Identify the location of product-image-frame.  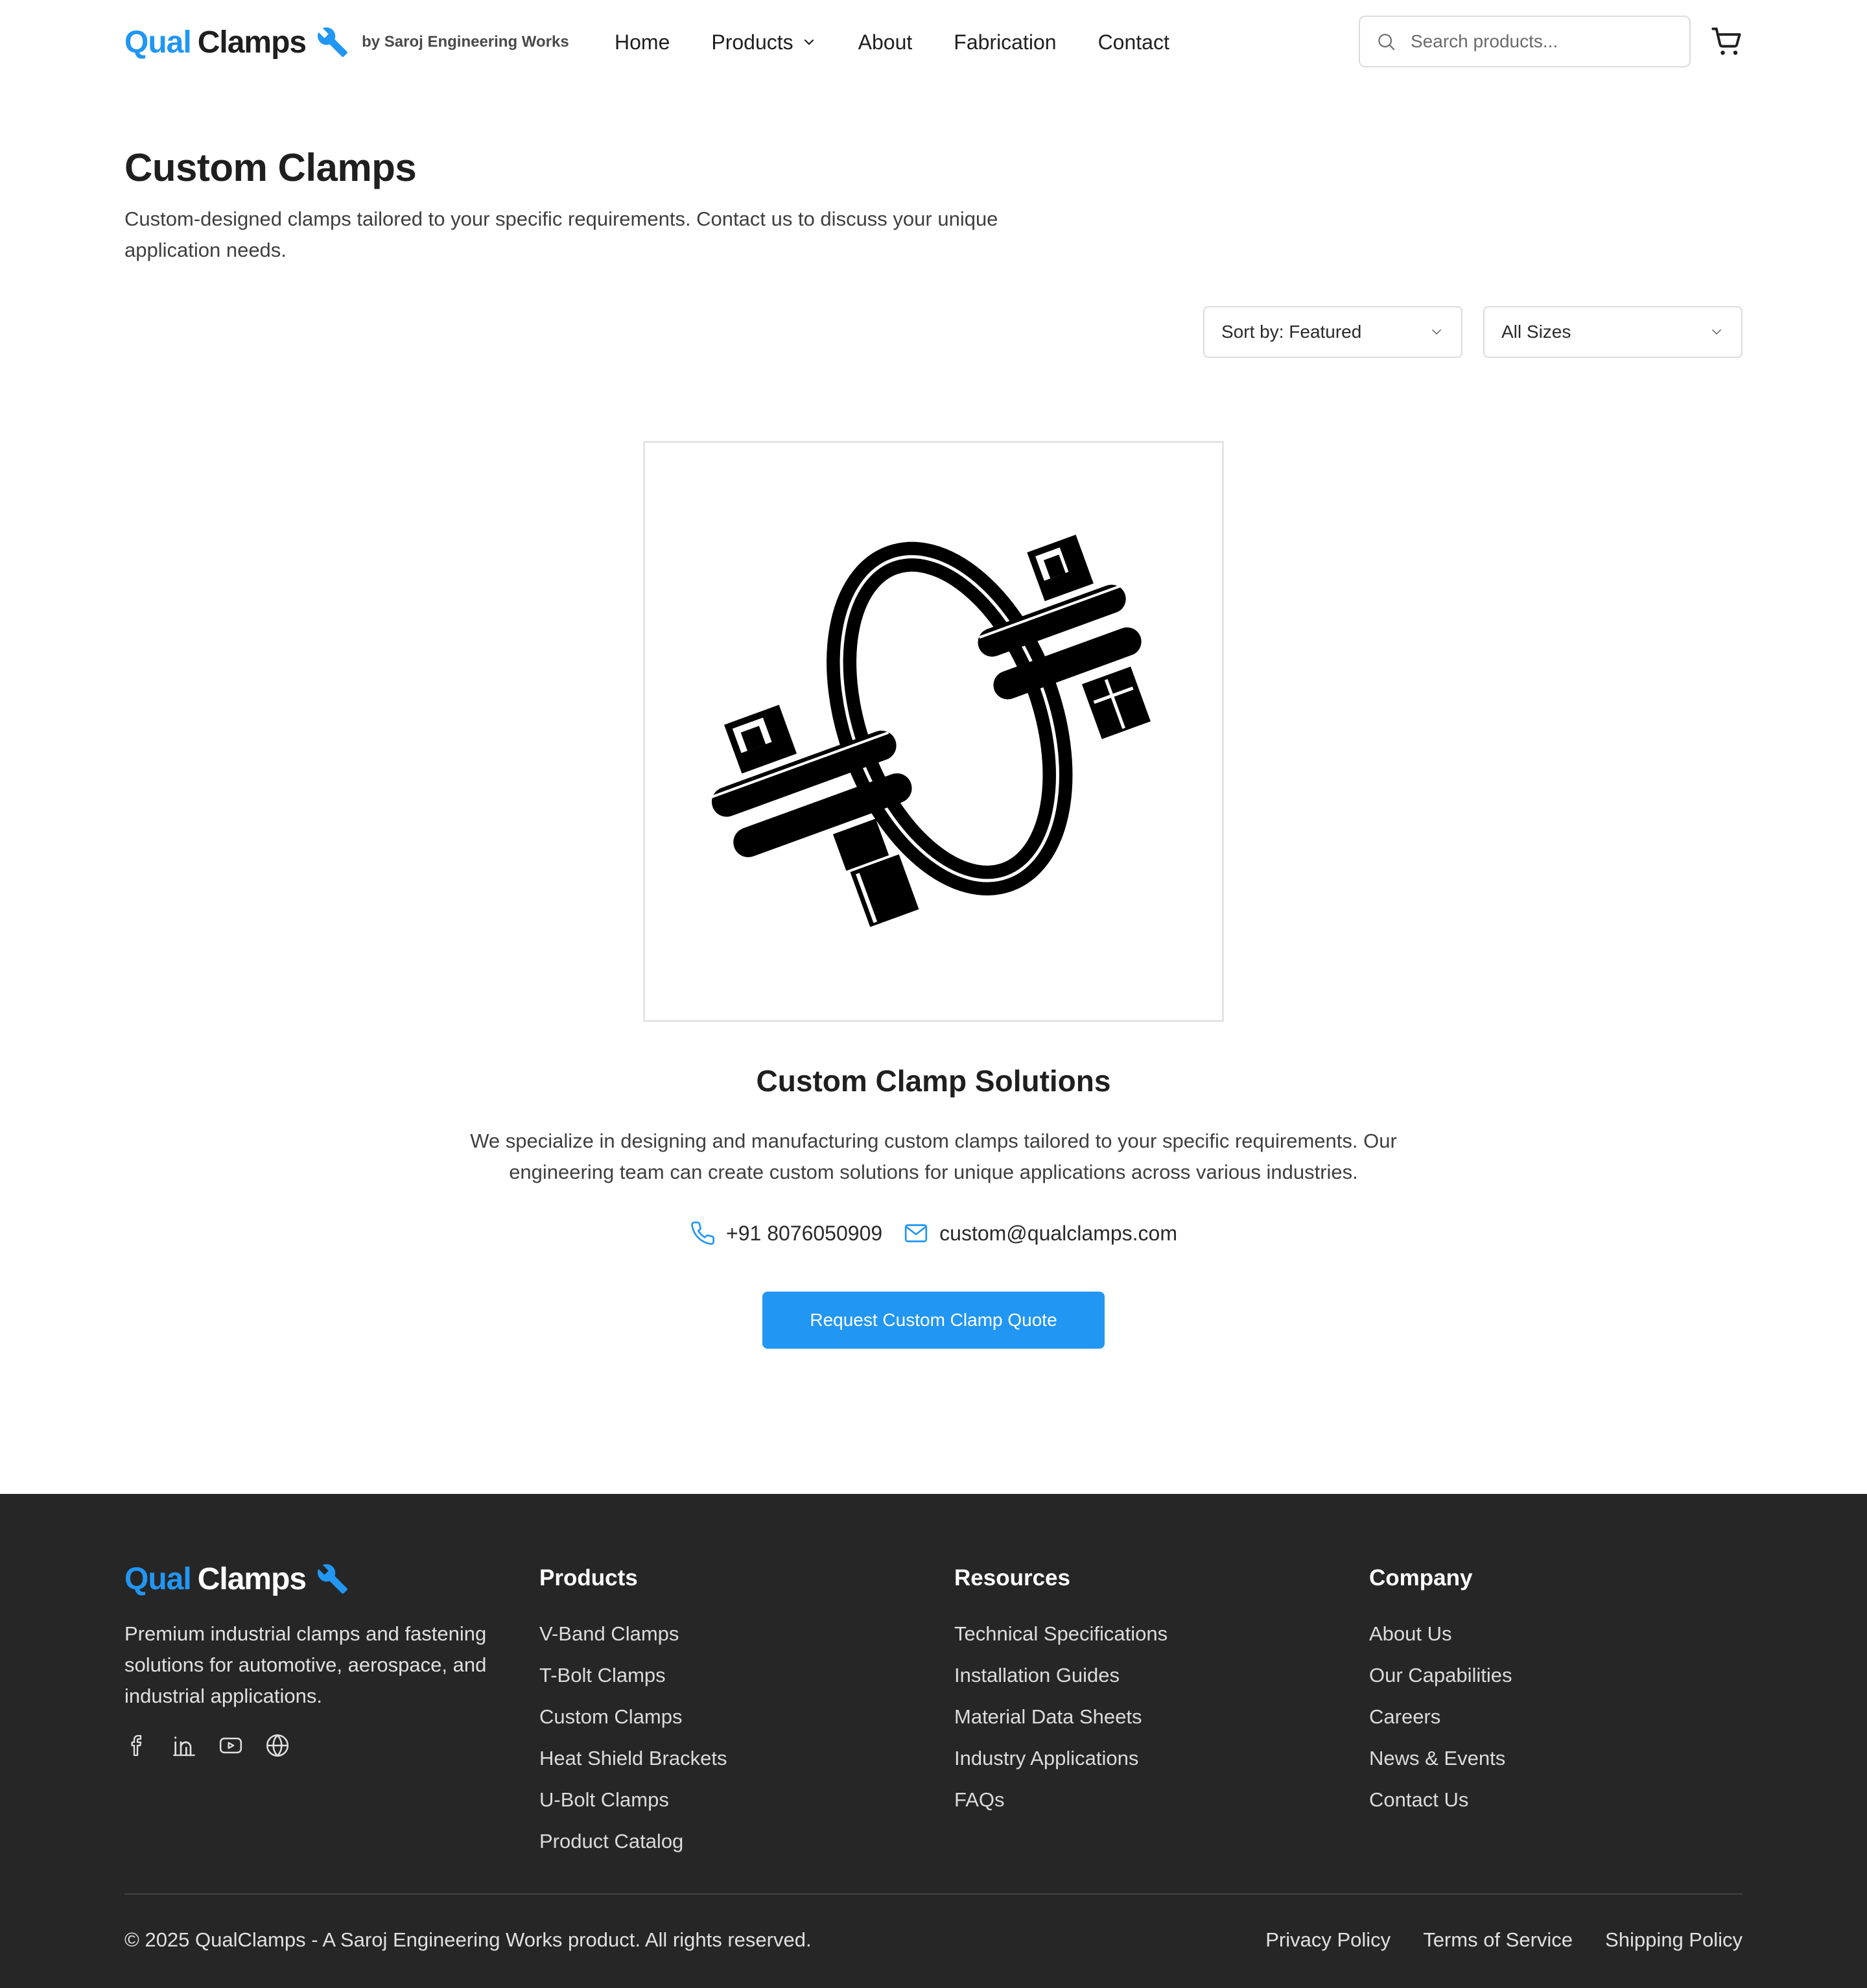
(933, 731).